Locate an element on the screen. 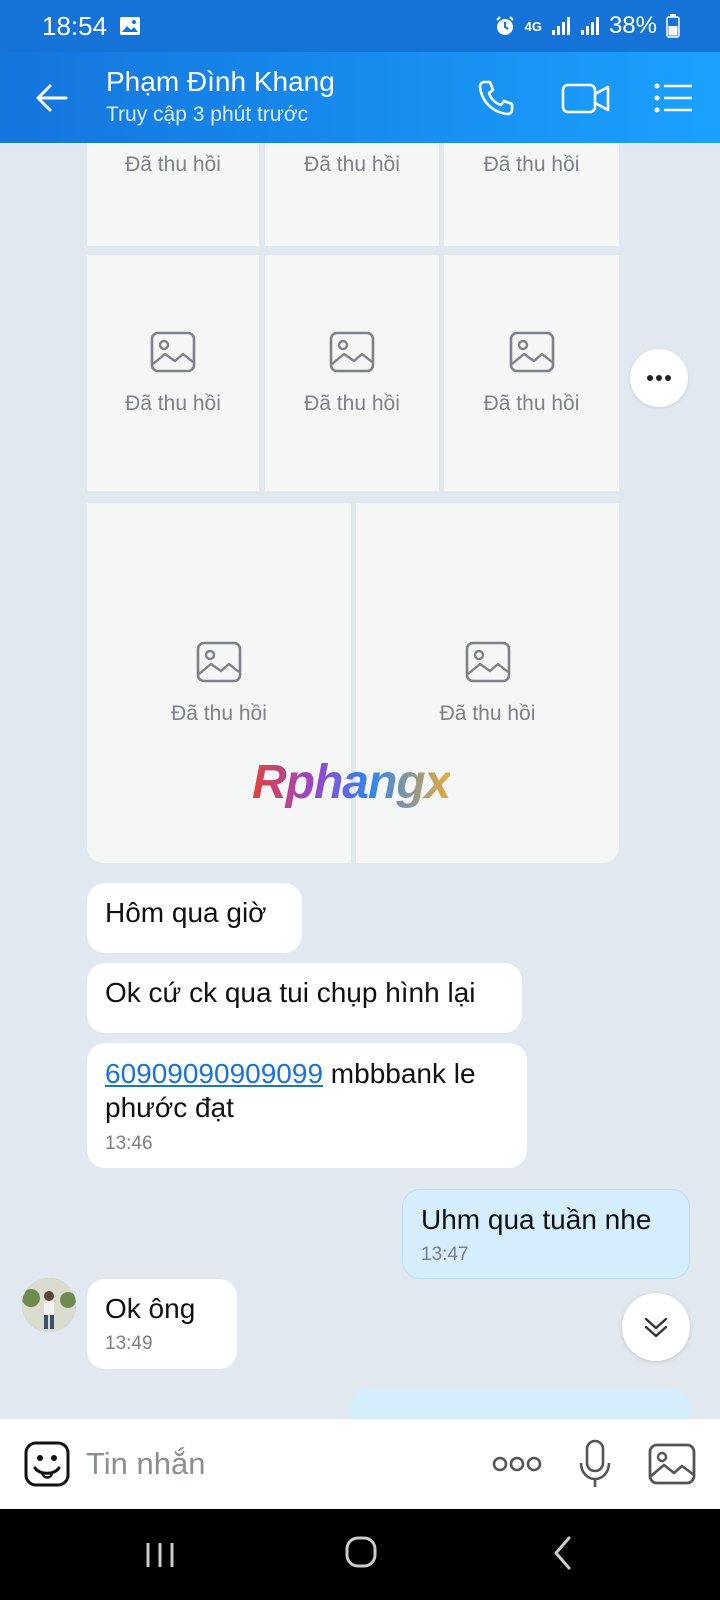 The width and height of the screenshot is (720, 1600). message-bubble: Ok cứ ck qua tui chụp hình lại is located at coordinates (304, 998).